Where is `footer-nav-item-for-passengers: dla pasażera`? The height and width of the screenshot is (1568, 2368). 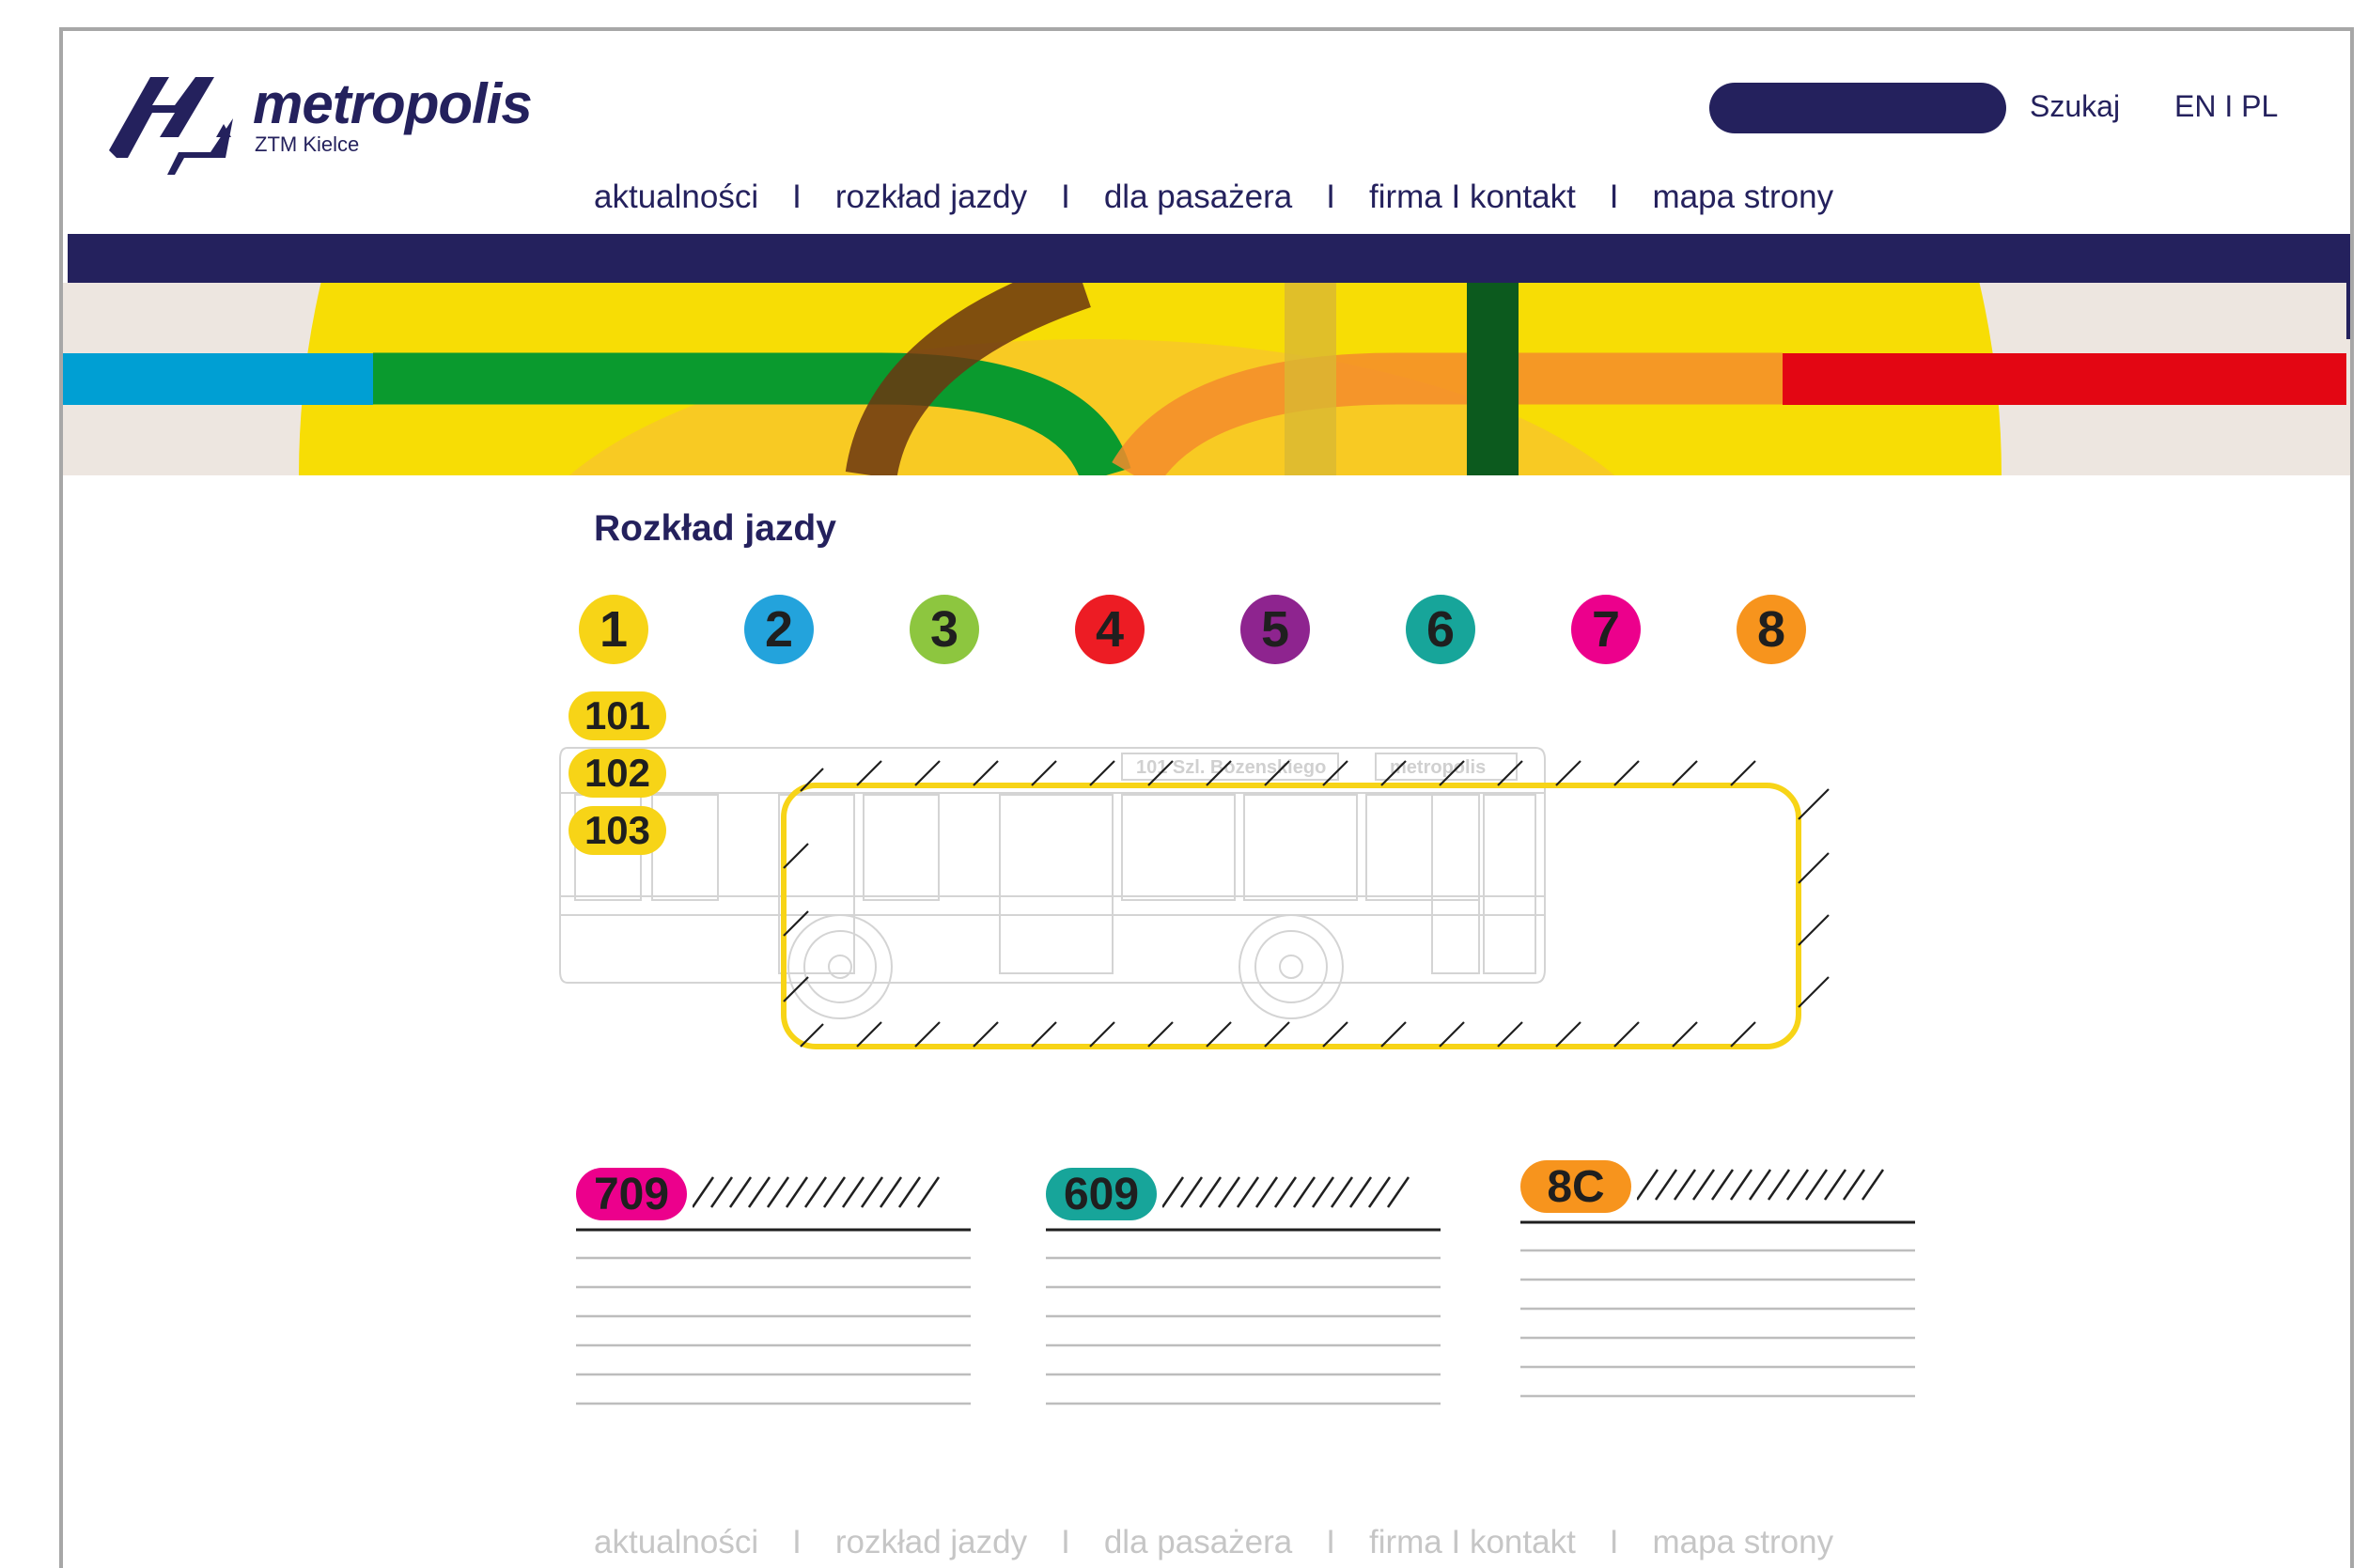 footer-nav-item-for-passengers: dla pasażera is located at coordinates (1198, 1542).